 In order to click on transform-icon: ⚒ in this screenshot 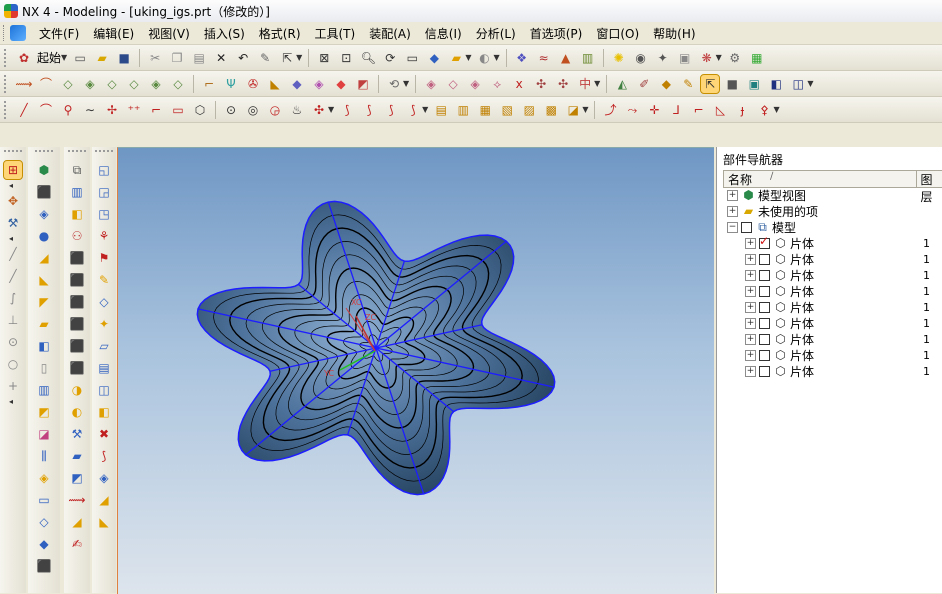, I will do `click(13, 223)`.